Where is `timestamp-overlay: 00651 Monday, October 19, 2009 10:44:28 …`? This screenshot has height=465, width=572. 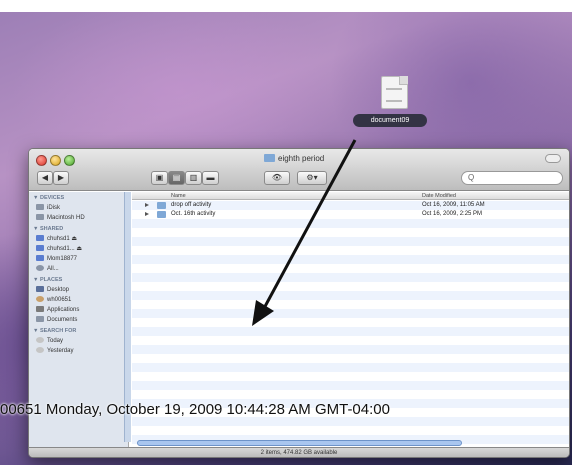
timestamp-overlay: 00651 Monday, October 19, 2009 10:44:28 … is located at coordinates (195, 409).